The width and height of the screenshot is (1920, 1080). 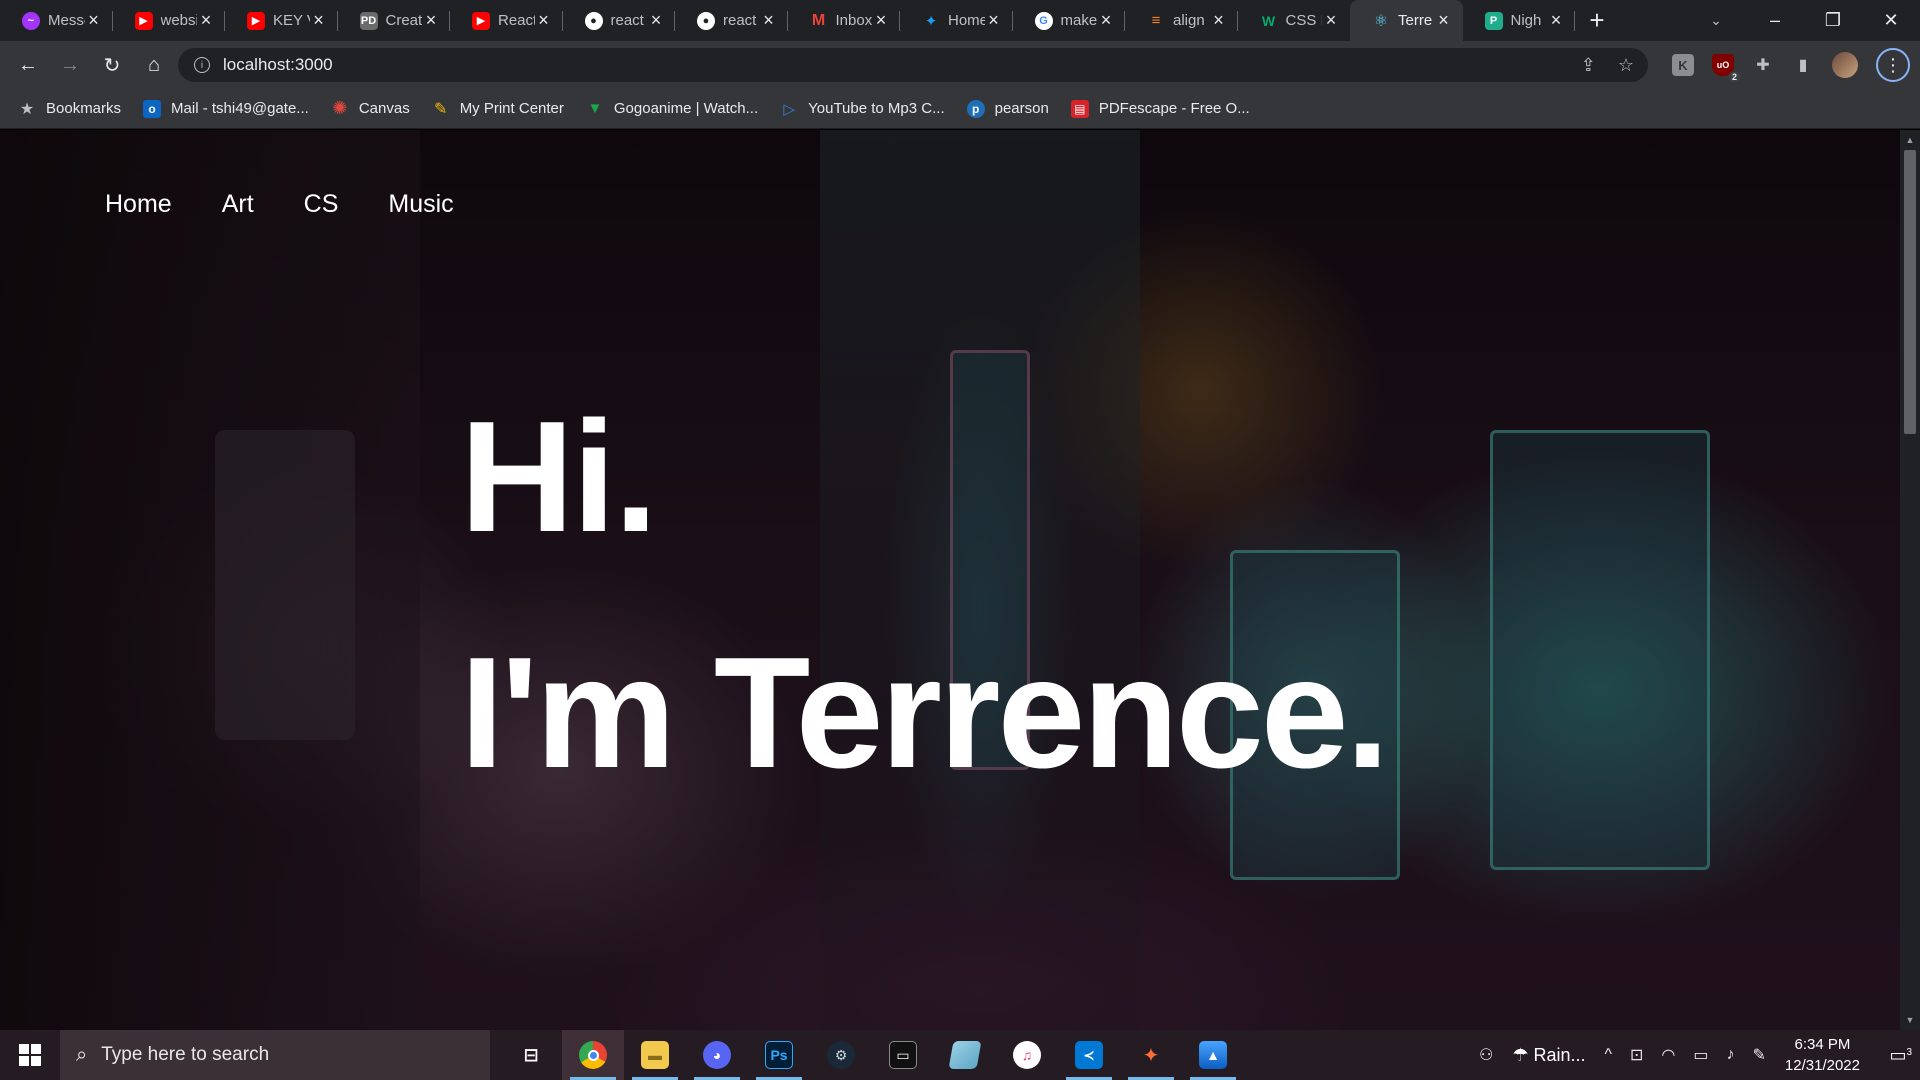 I want to click on scrollbar-thumb, so click(x=1910, y=292).